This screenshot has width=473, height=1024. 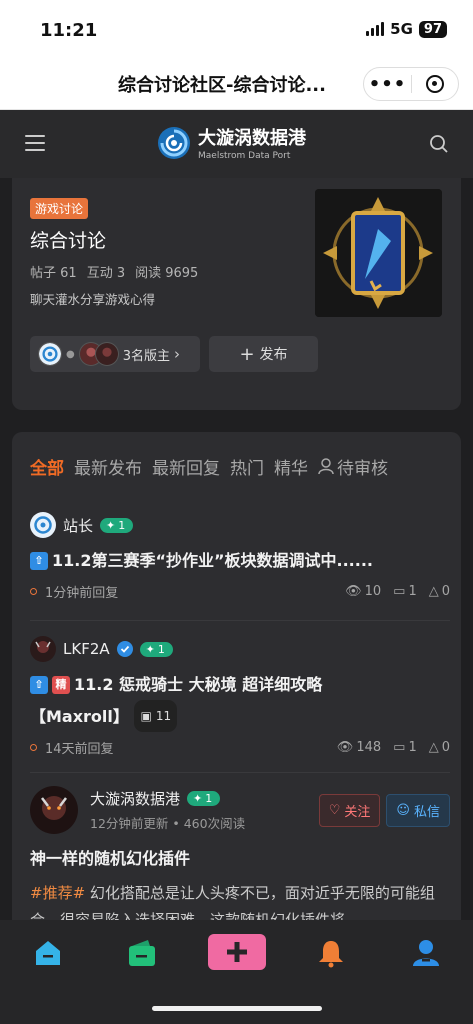 I want to click on post-title: 神一样的随机幻化插件, so click(x=240, y=859).